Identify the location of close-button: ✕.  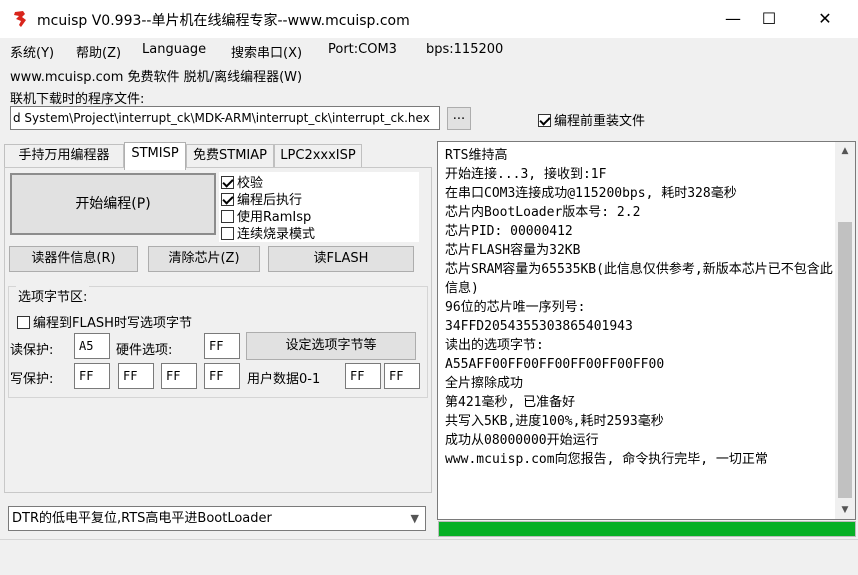
(825, 19).